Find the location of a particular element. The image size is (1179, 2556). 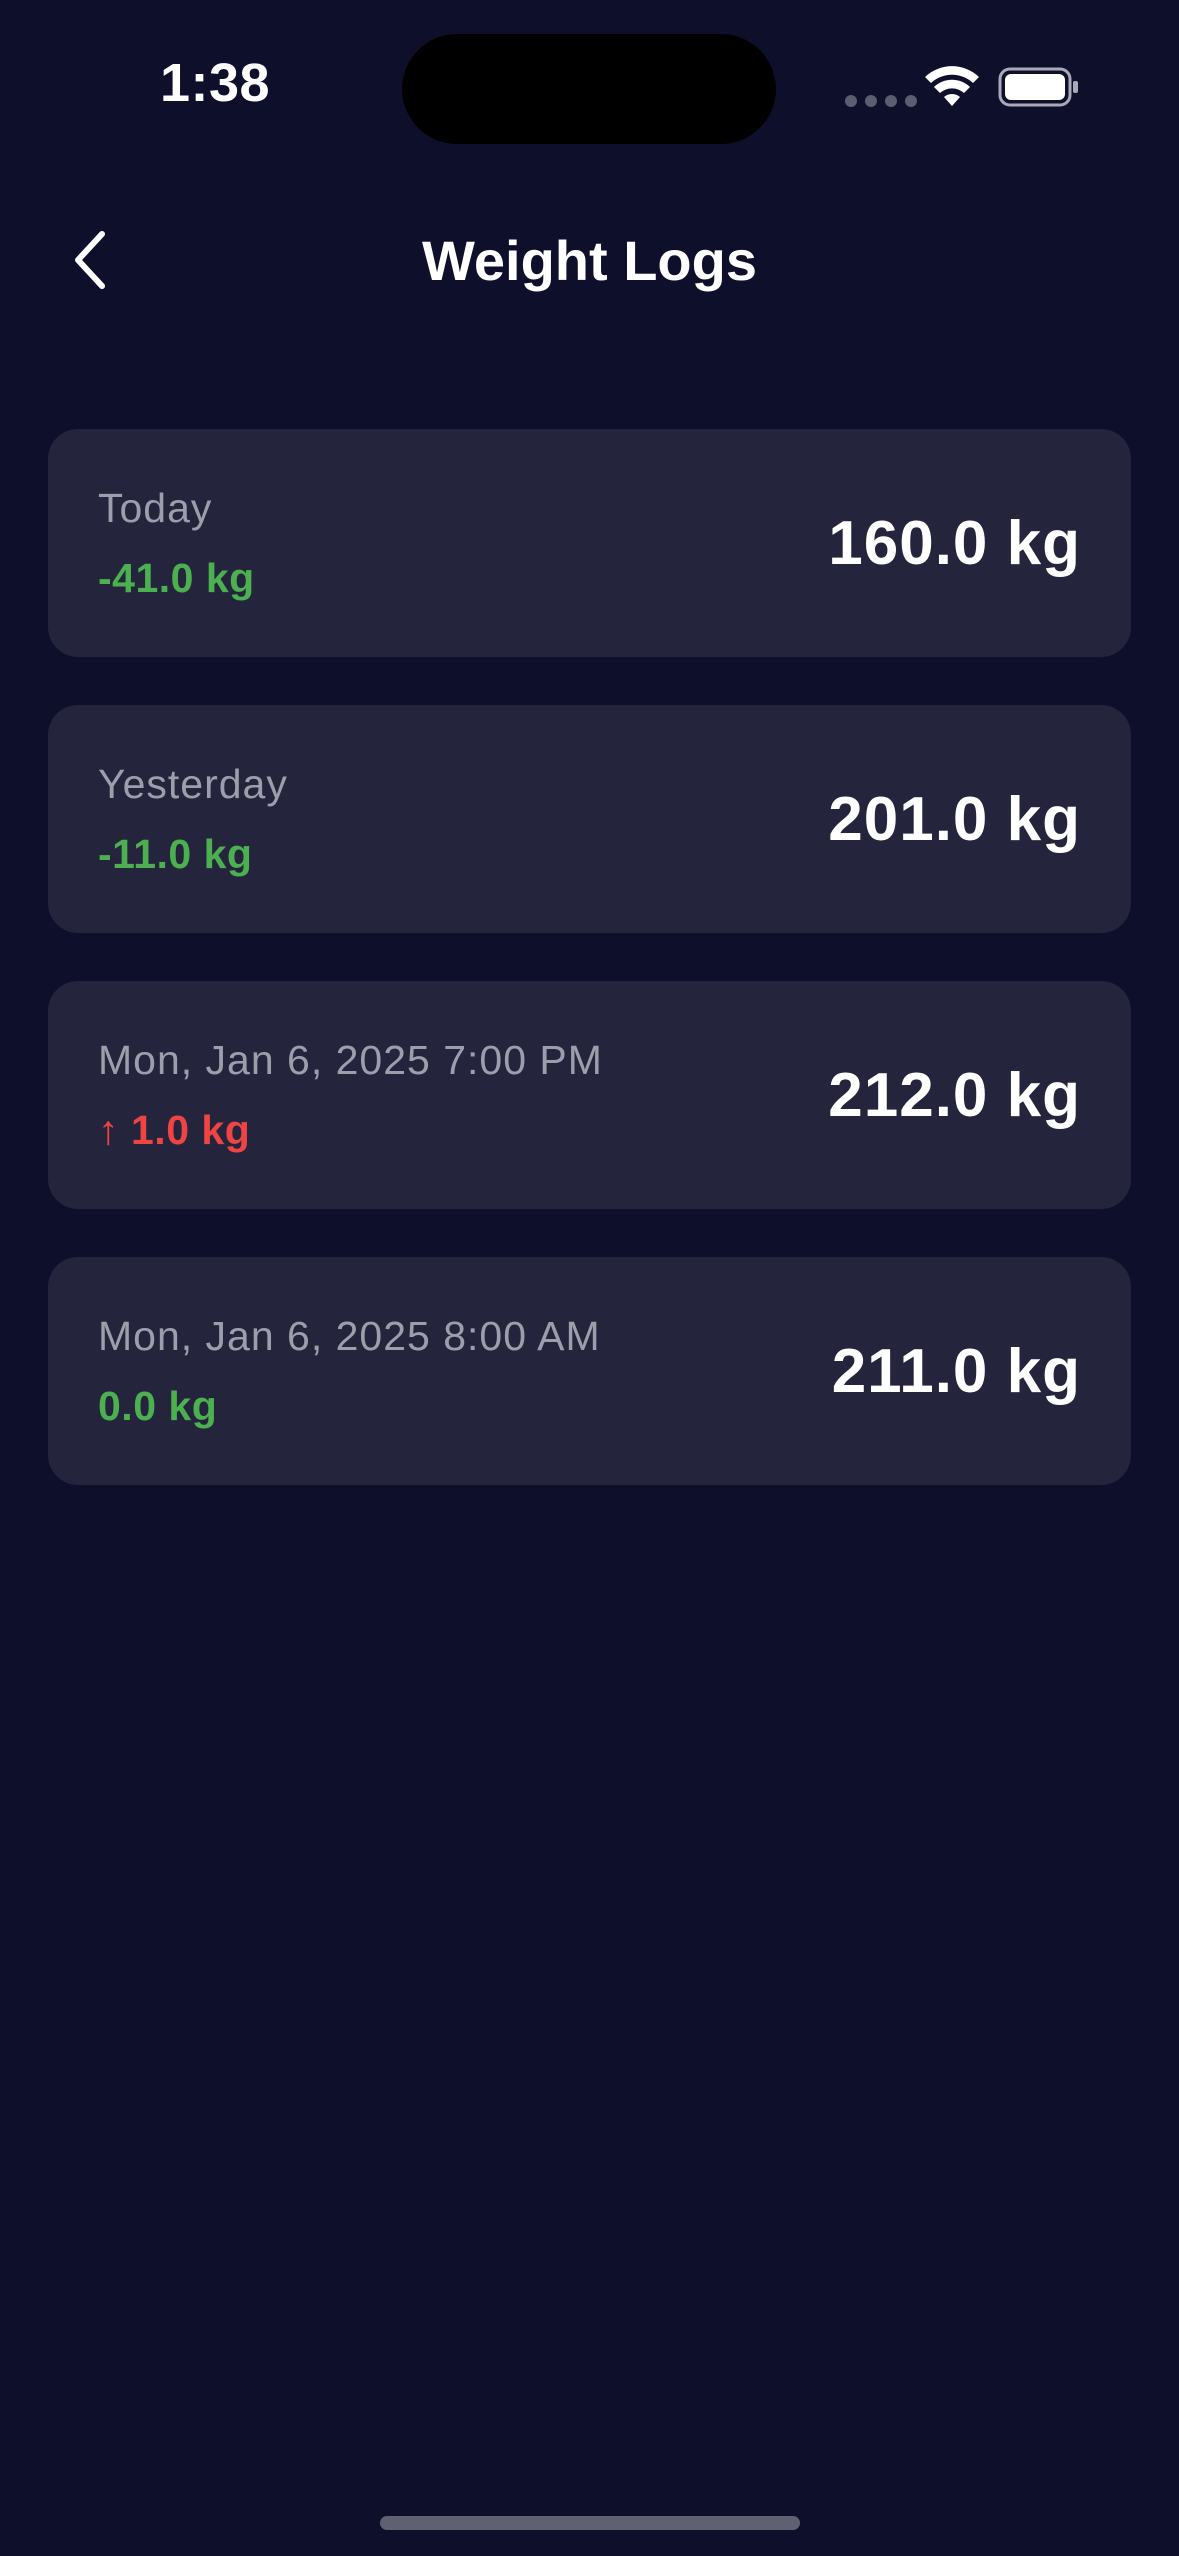

weight-log-item: Today -41.0 kg 160.0 kg is located at coordinates (589, 543).